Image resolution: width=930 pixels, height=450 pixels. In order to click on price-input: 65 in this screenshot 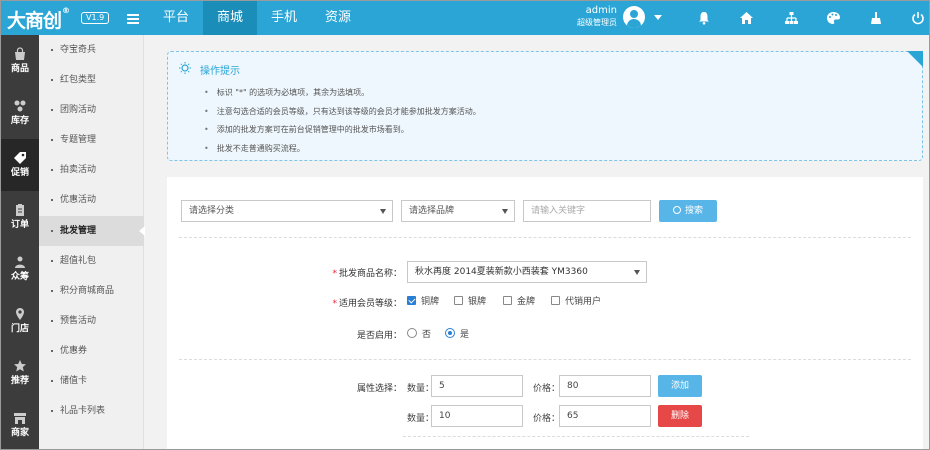, I will do `click(605, 416)`.